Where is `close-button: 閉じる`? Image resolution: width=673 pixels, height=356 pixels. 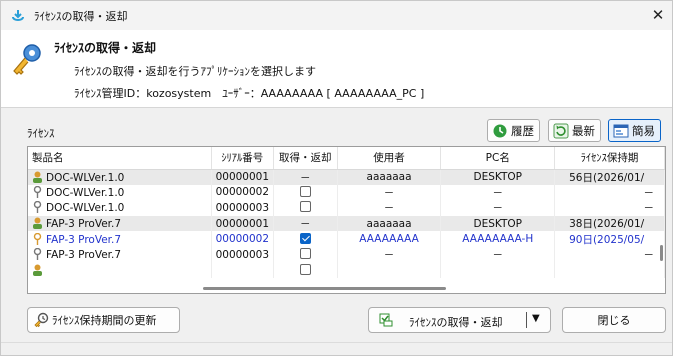 close-button: 閉じる is located at coordinates (614, 320).